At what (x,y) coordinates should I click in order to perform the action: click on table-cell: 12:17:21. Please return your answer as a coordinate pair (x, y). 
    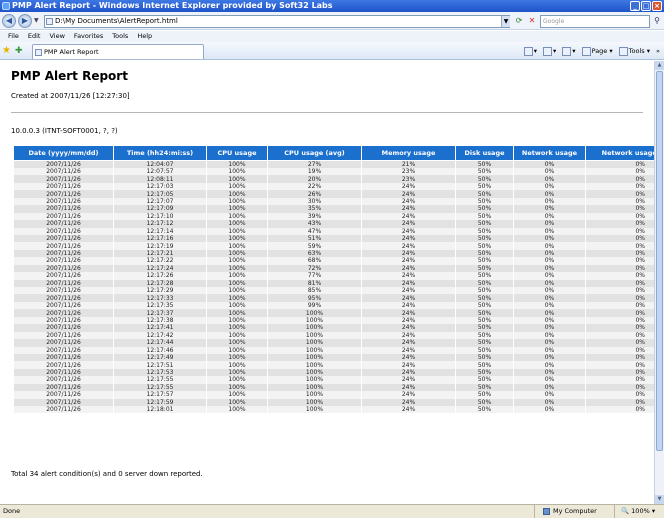
    Looking at the image, I should click on (160, 253).